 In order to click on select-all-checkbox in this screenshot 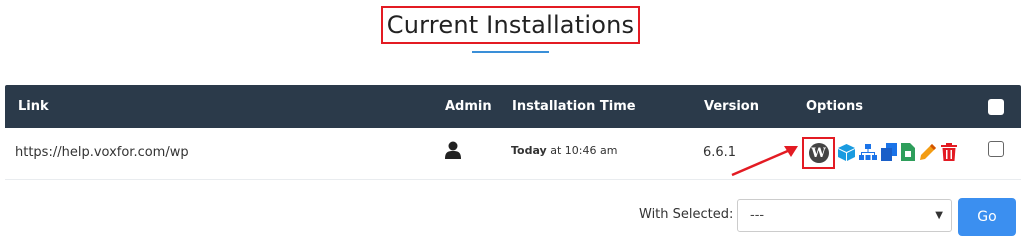, I will do `click(996, 107)`.